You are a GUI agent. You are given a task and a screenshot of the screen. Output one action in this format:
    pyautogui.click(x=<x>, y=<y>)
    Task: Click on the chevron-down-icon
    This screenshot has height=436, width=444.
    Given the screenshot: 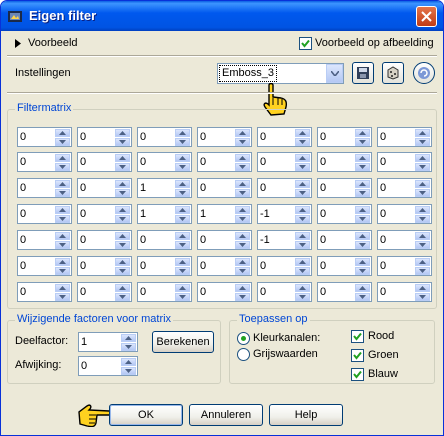 What is the action you would take?
    pyautogui.click(x=334, y=73)
    